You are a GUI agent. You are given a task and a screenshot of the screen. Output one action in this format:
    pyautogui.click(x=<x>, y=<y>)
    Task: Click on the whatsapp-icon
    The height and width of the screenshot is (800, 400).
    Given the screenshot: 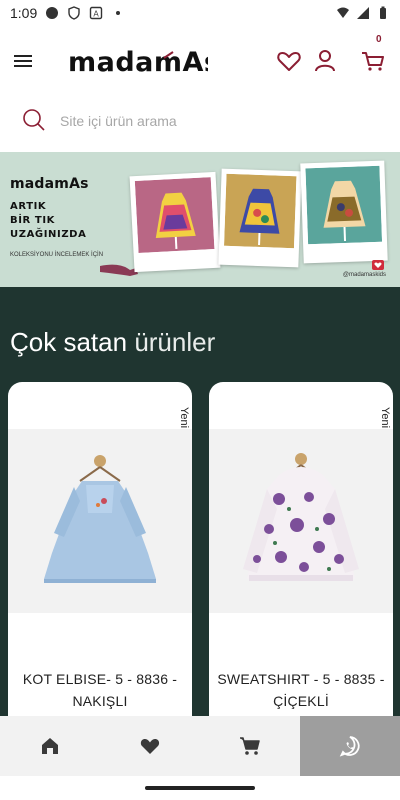 What is the action you would take?
    pyautogui.click(x=349, y=746)
    